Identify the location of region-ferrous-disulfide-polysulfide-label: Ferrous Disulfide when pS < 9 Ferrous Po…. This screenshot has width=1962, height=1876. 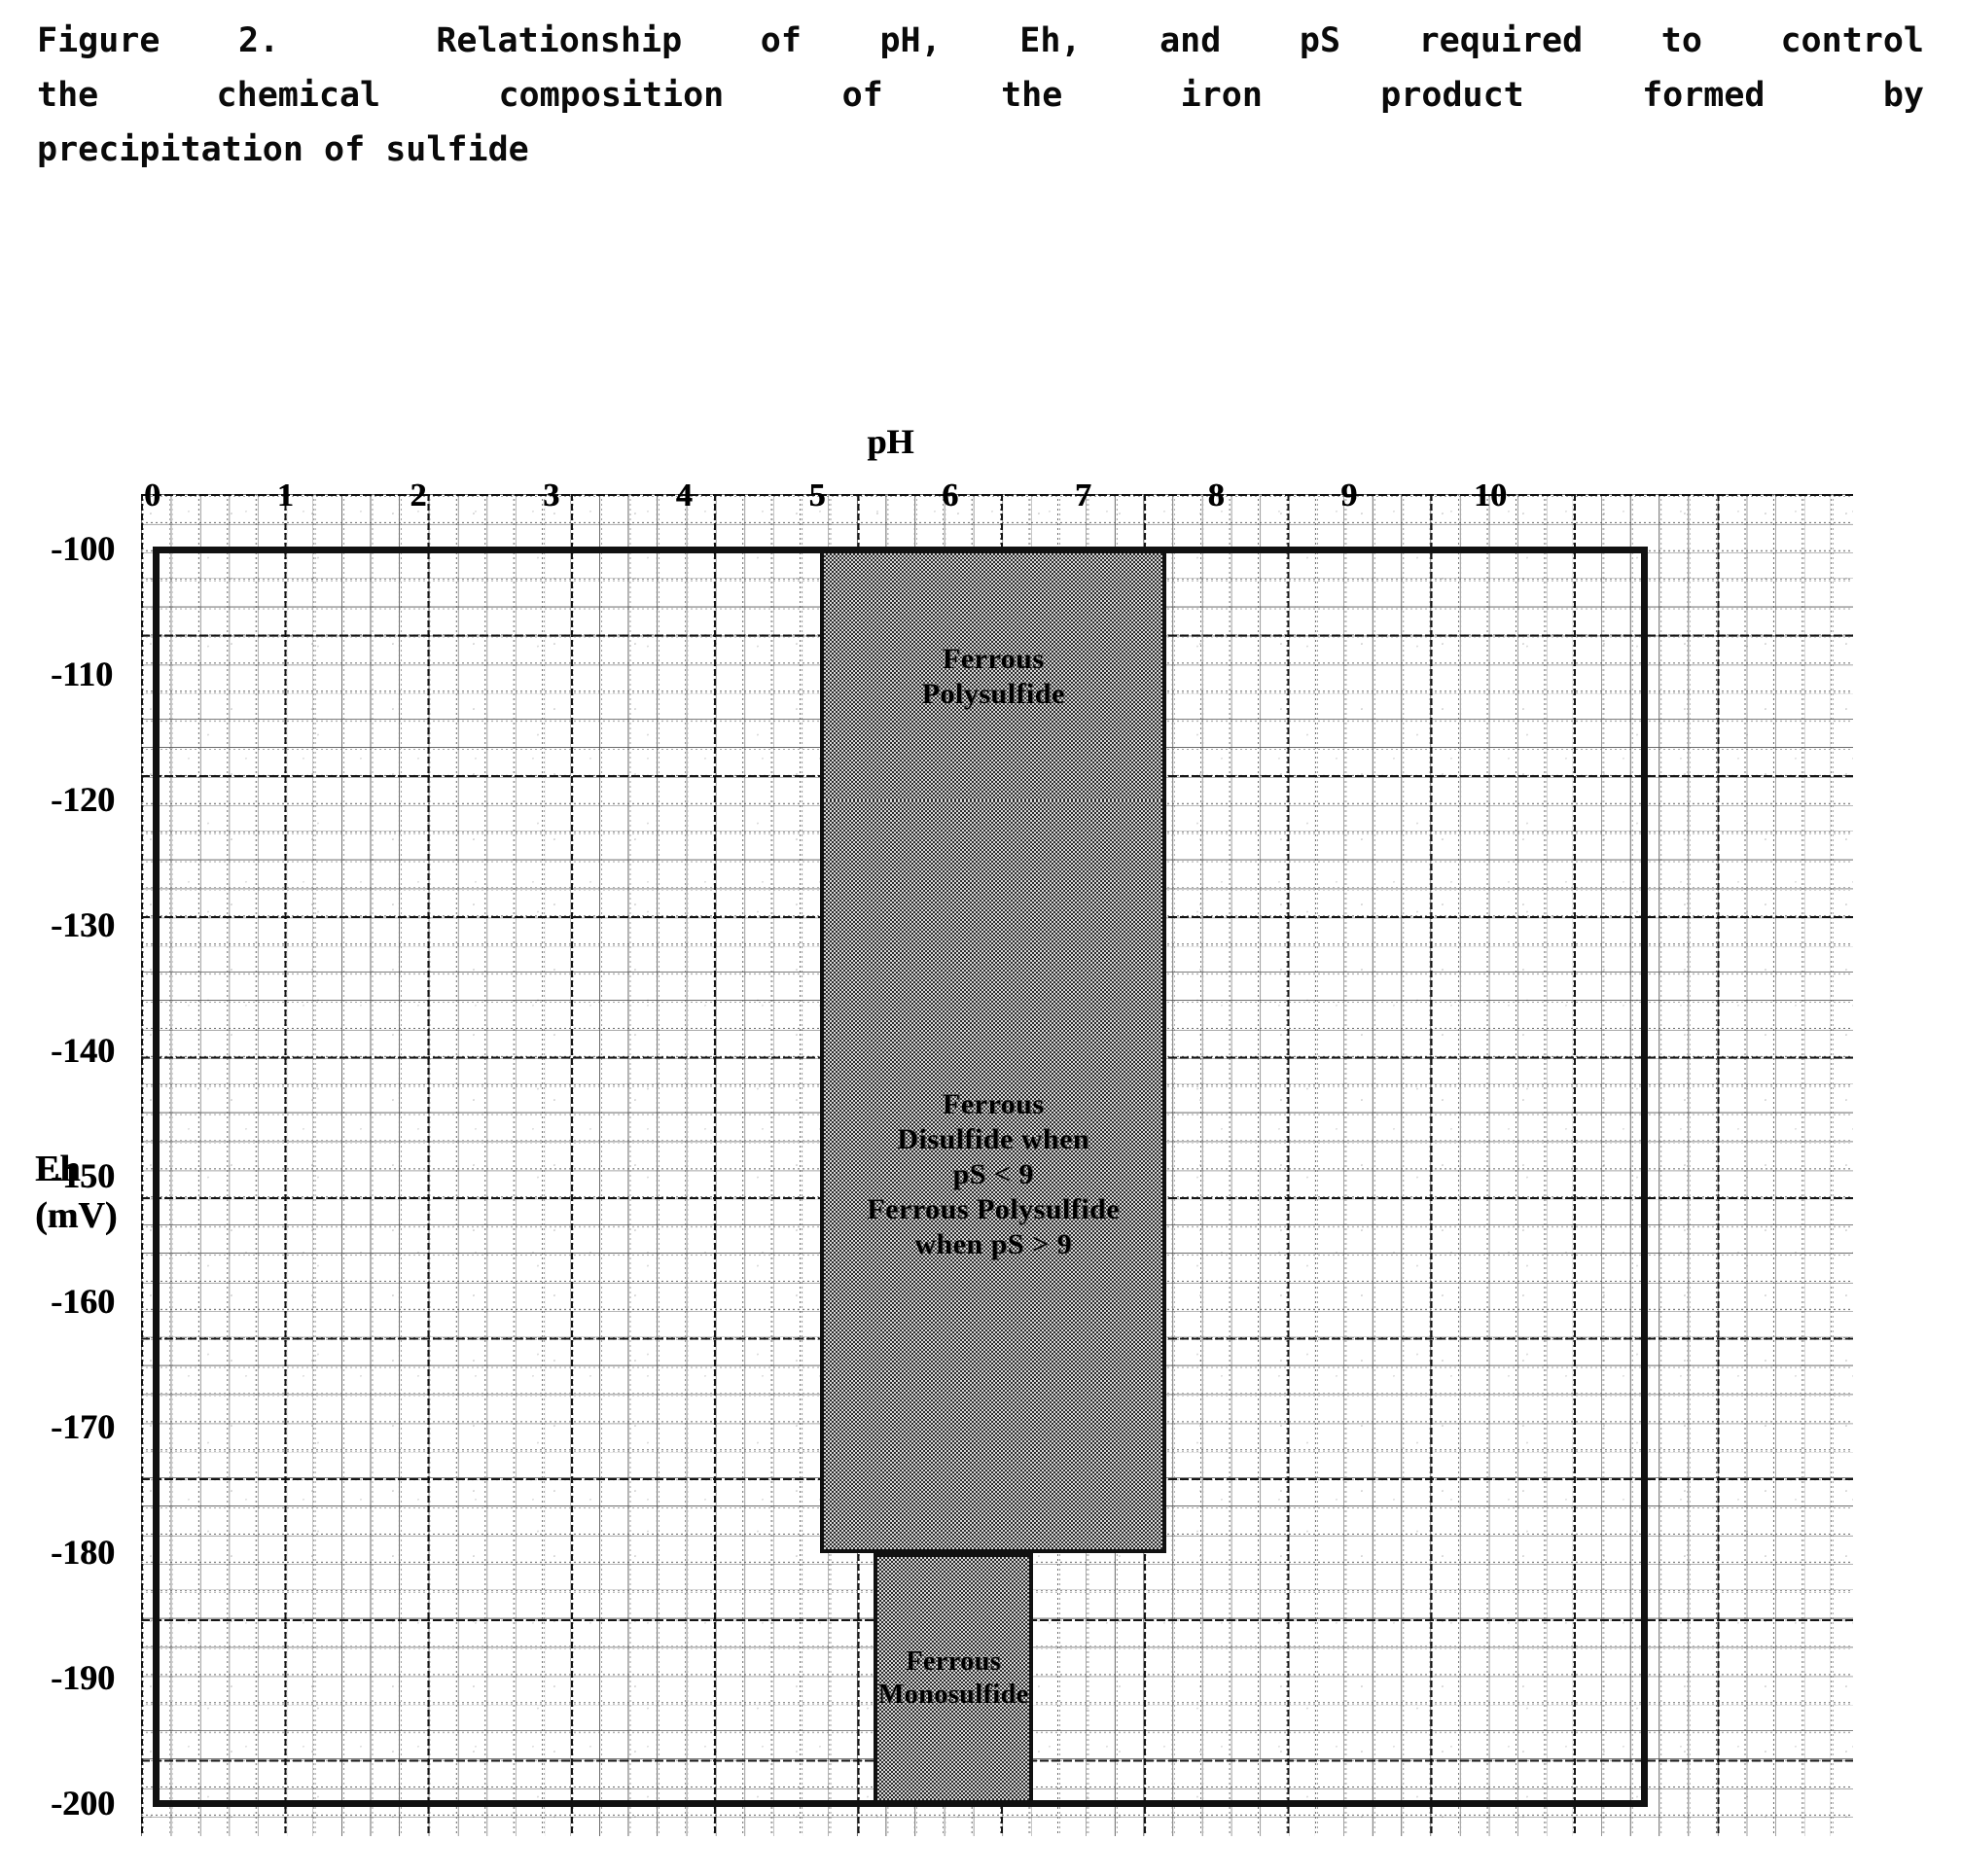
(994, 1174).